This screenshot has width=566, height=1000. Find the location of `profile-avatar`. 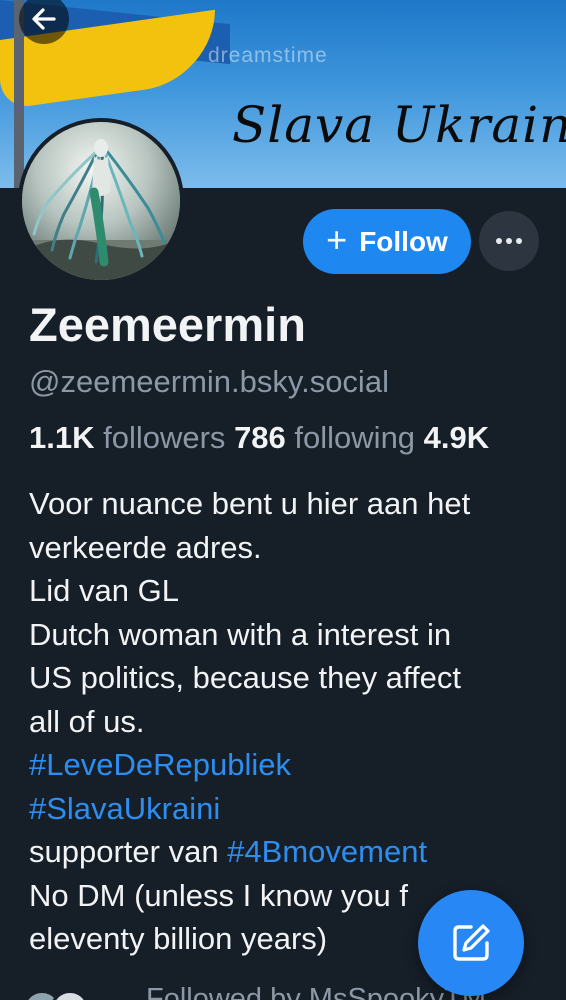

profile-avatar is located at coordinates (101, 201).